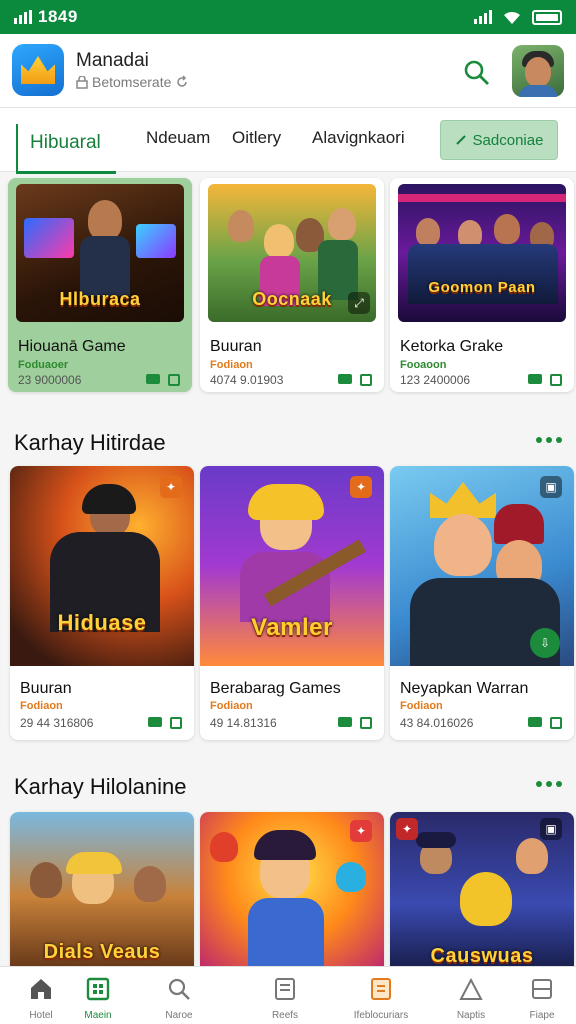 The image size is (576, 1024). I want to click on game-thumbnail: ✦, so click(292, 889).